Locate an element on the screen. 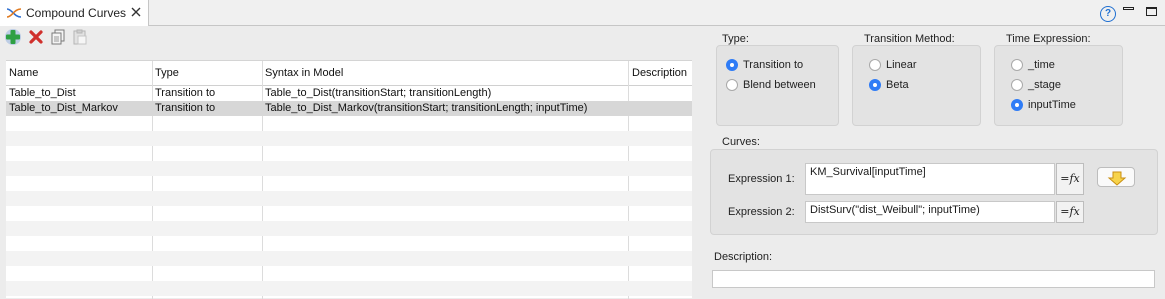  method-group: Linear Beta is located at coordinates (916, 85).